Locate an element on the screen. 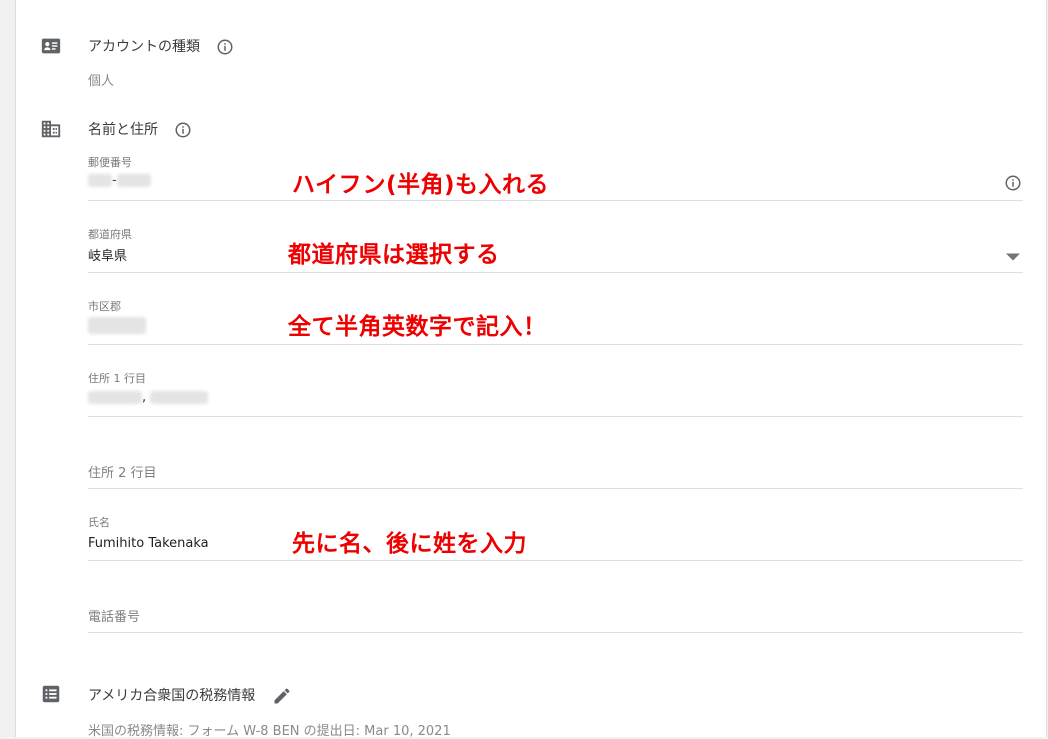  edit-pencil-icon is located at coordinates (282, 696).